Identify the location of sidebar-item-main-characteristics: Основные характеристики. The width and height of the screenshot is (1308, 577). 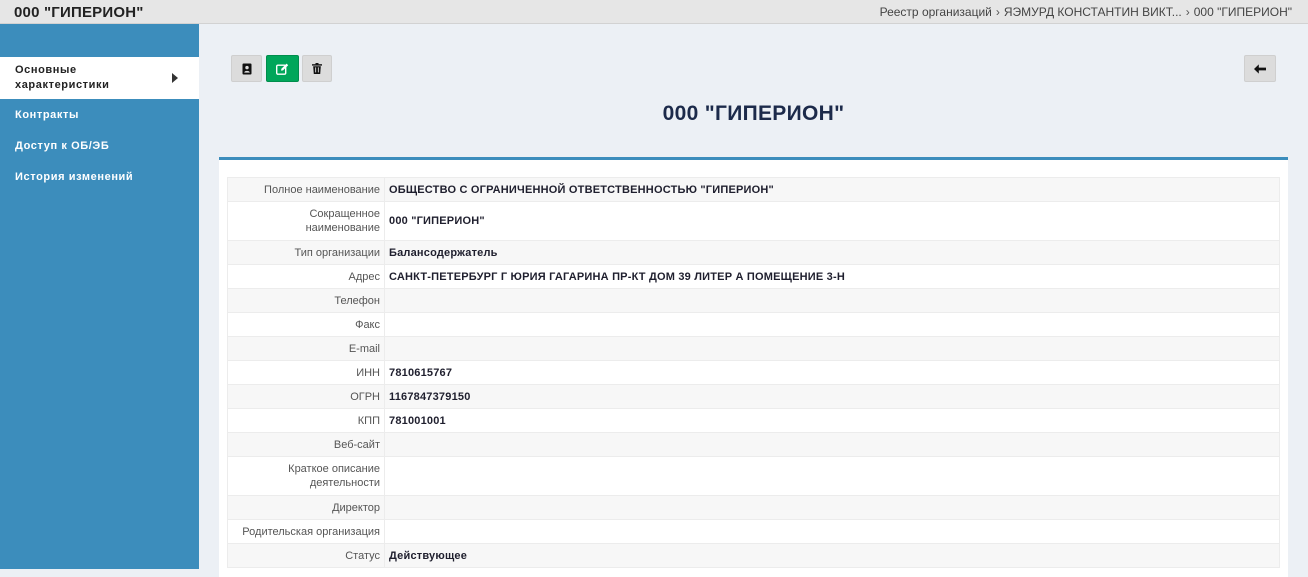
(99, 78).